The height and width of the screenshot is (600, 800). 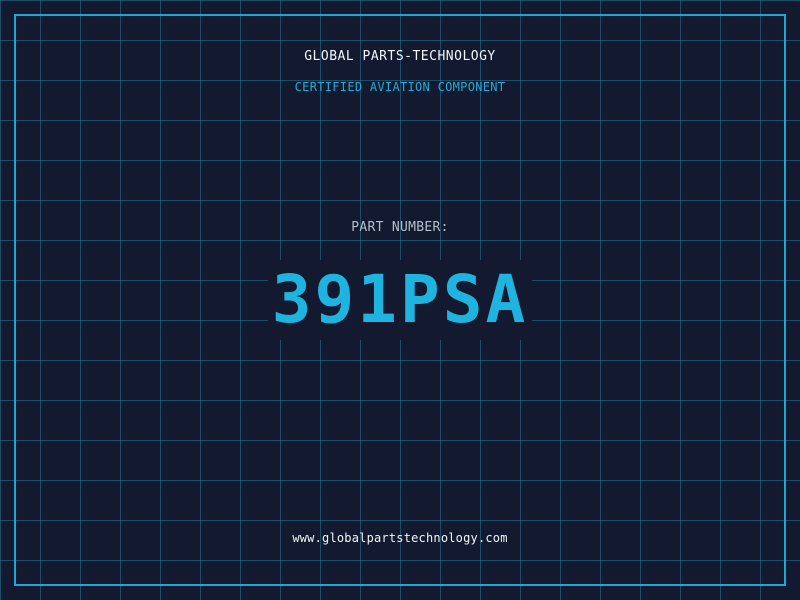 What do you see at coordinates (400, 56) in the screenshot?
I see `brand-name: GLOBAL PARTS-TECHNOLOGY` at bounding box center [400, 56].